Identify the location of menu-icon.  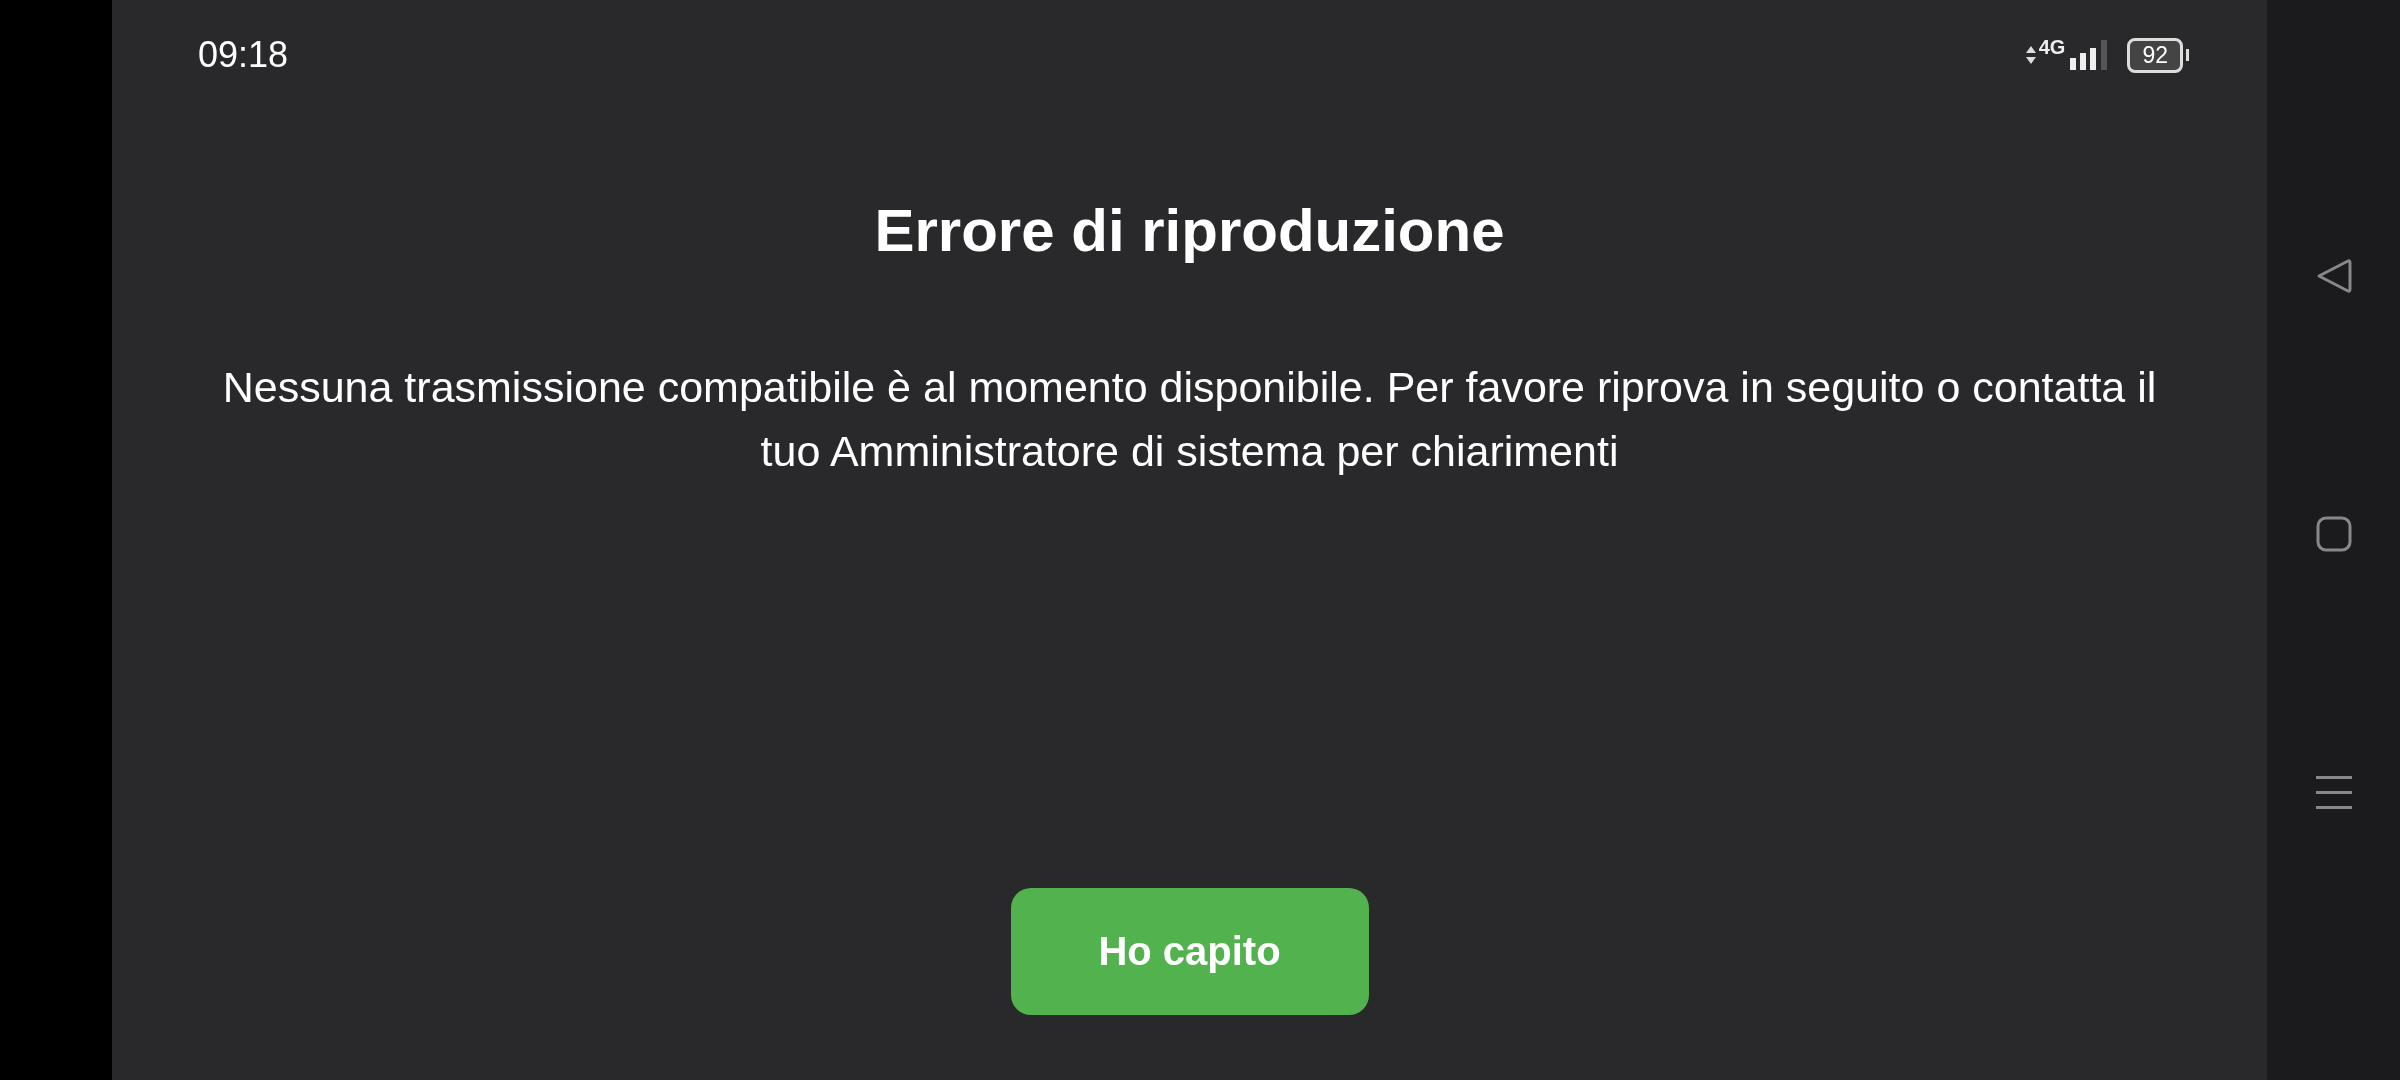
(2333, 792).